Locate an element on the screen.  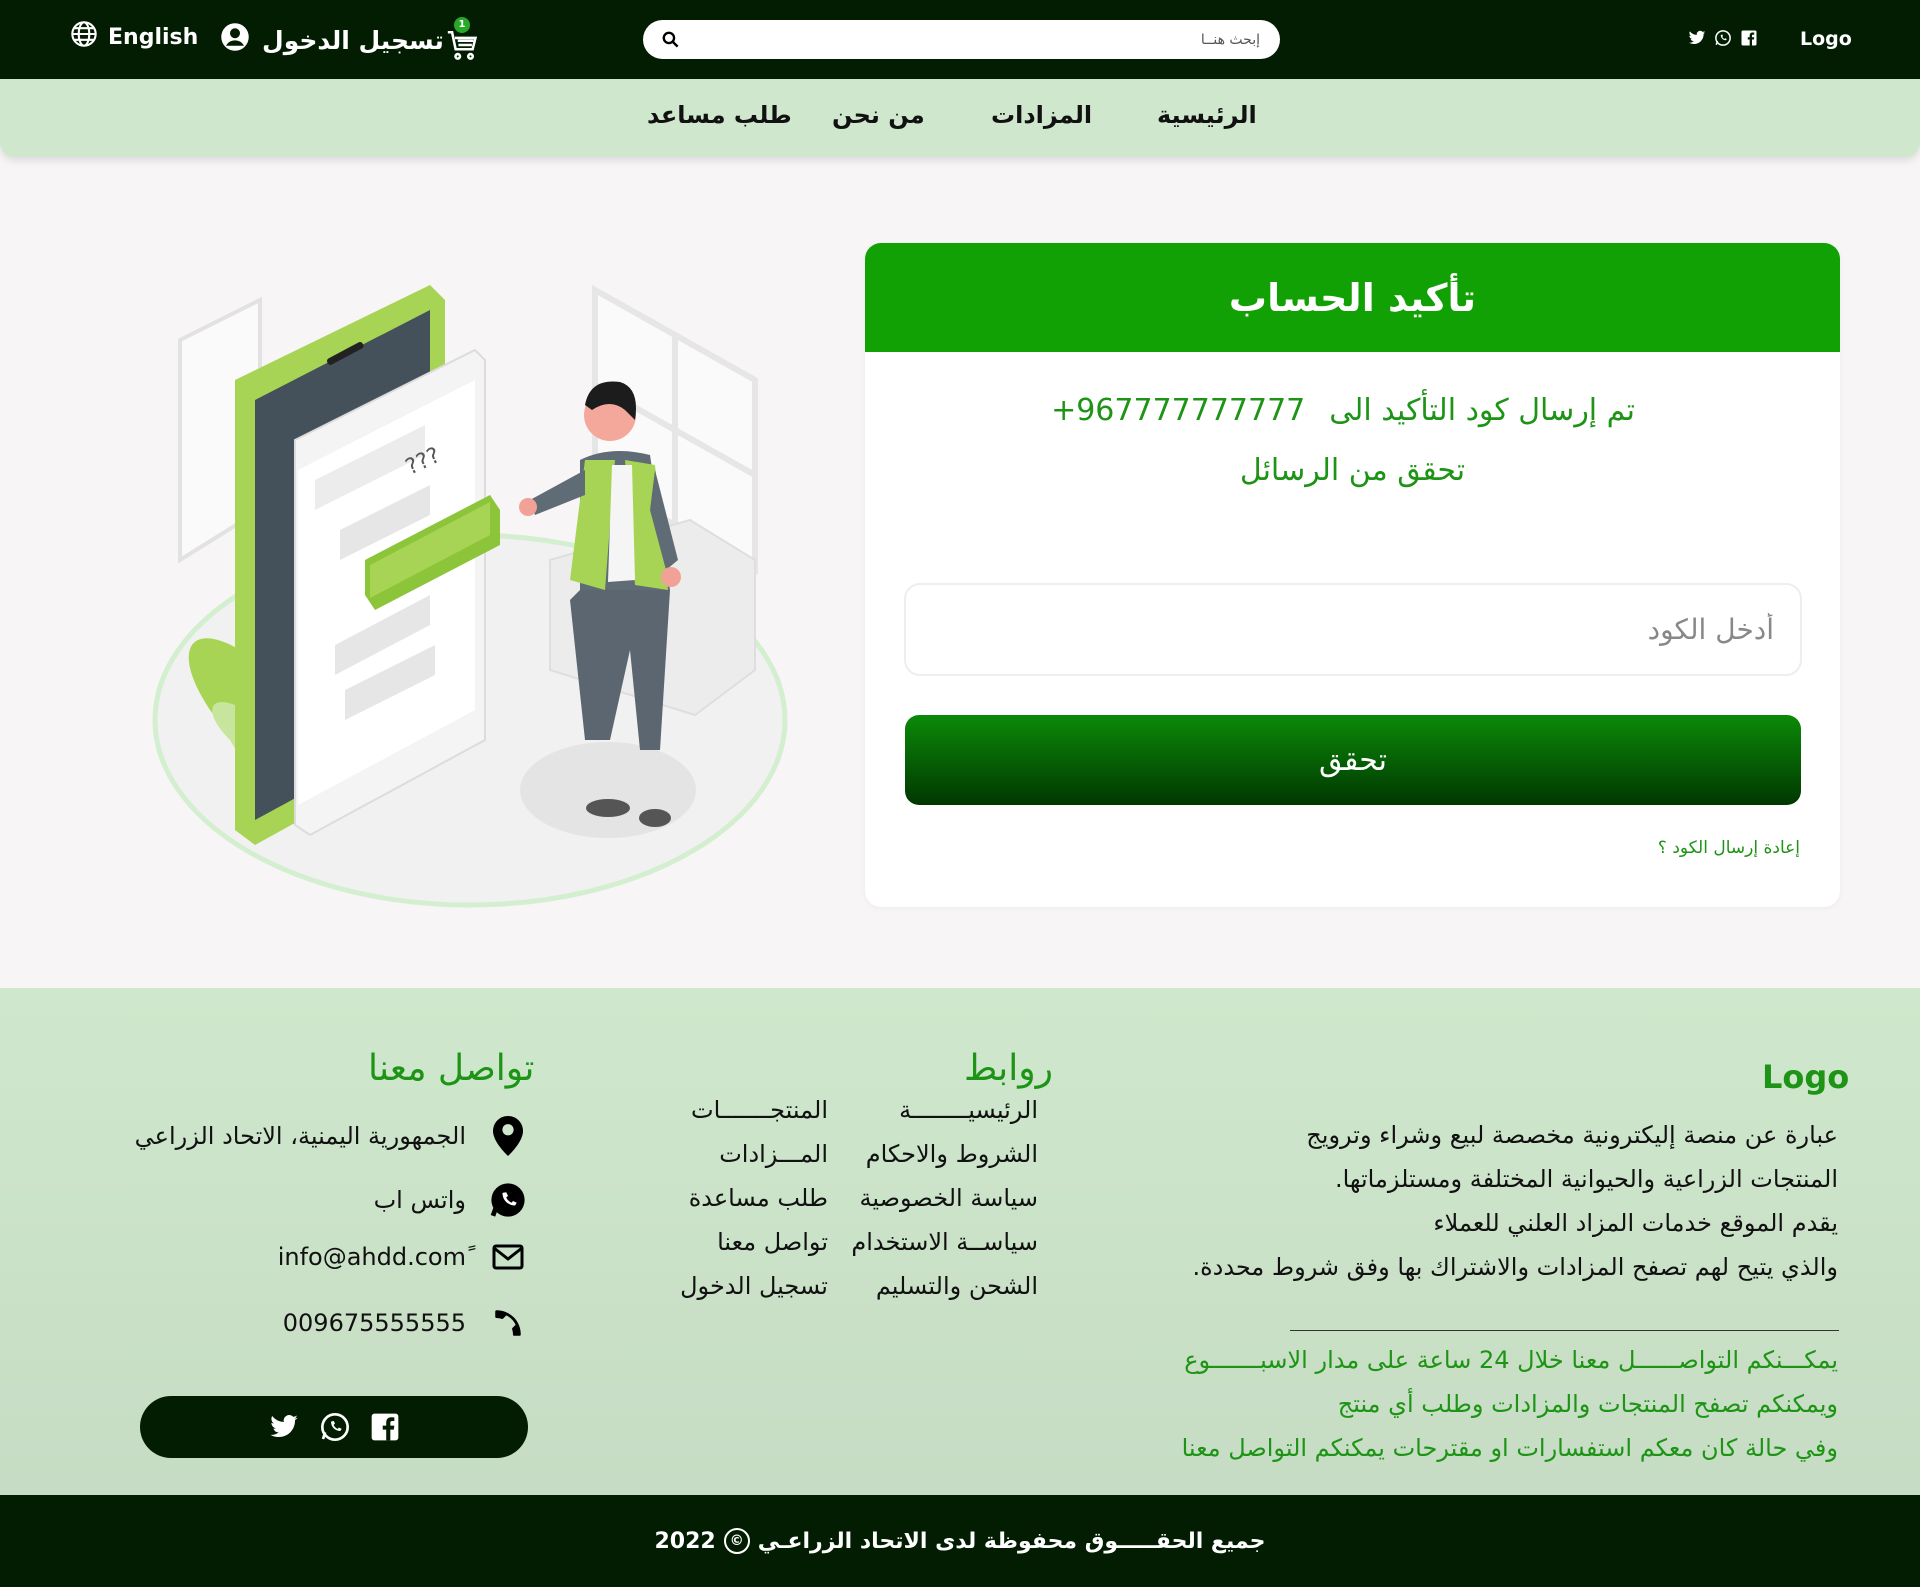
location-icon is located at coordinates (508, 1136).